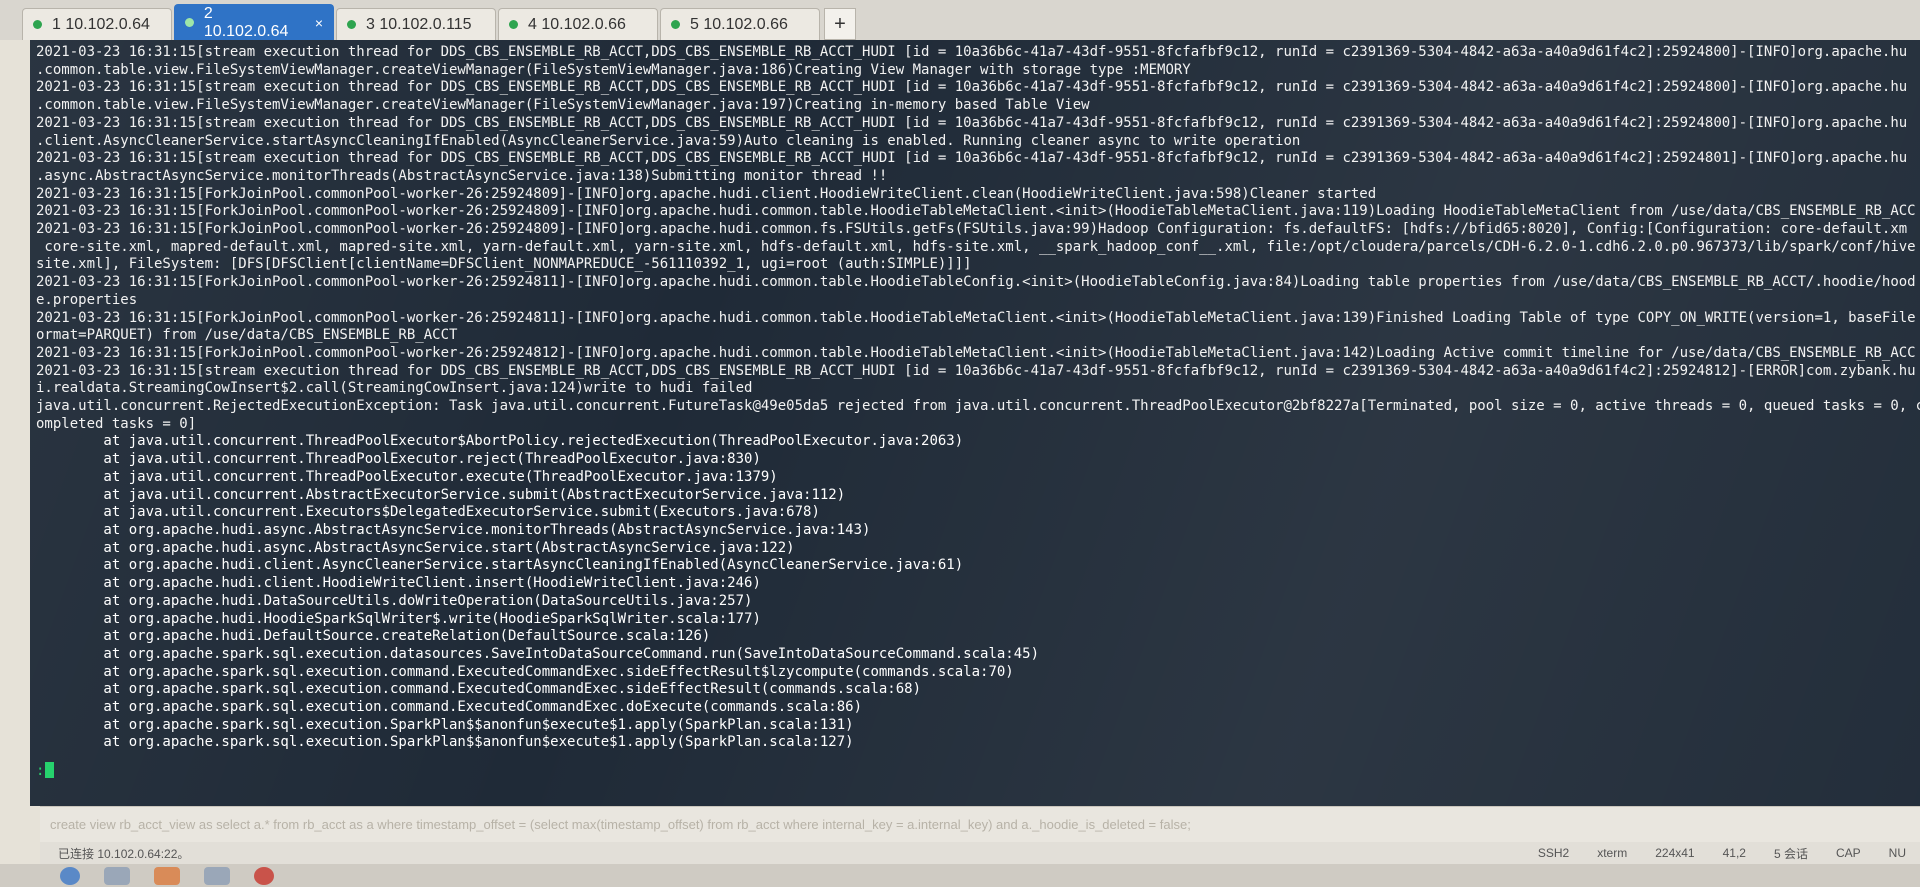 Image resolution: width=1920 pixels, height=887 pixels. Describe the element at coordinates (1848, 853) in the screenshot. I see `caps-lock-indicator: CAP` at that location.